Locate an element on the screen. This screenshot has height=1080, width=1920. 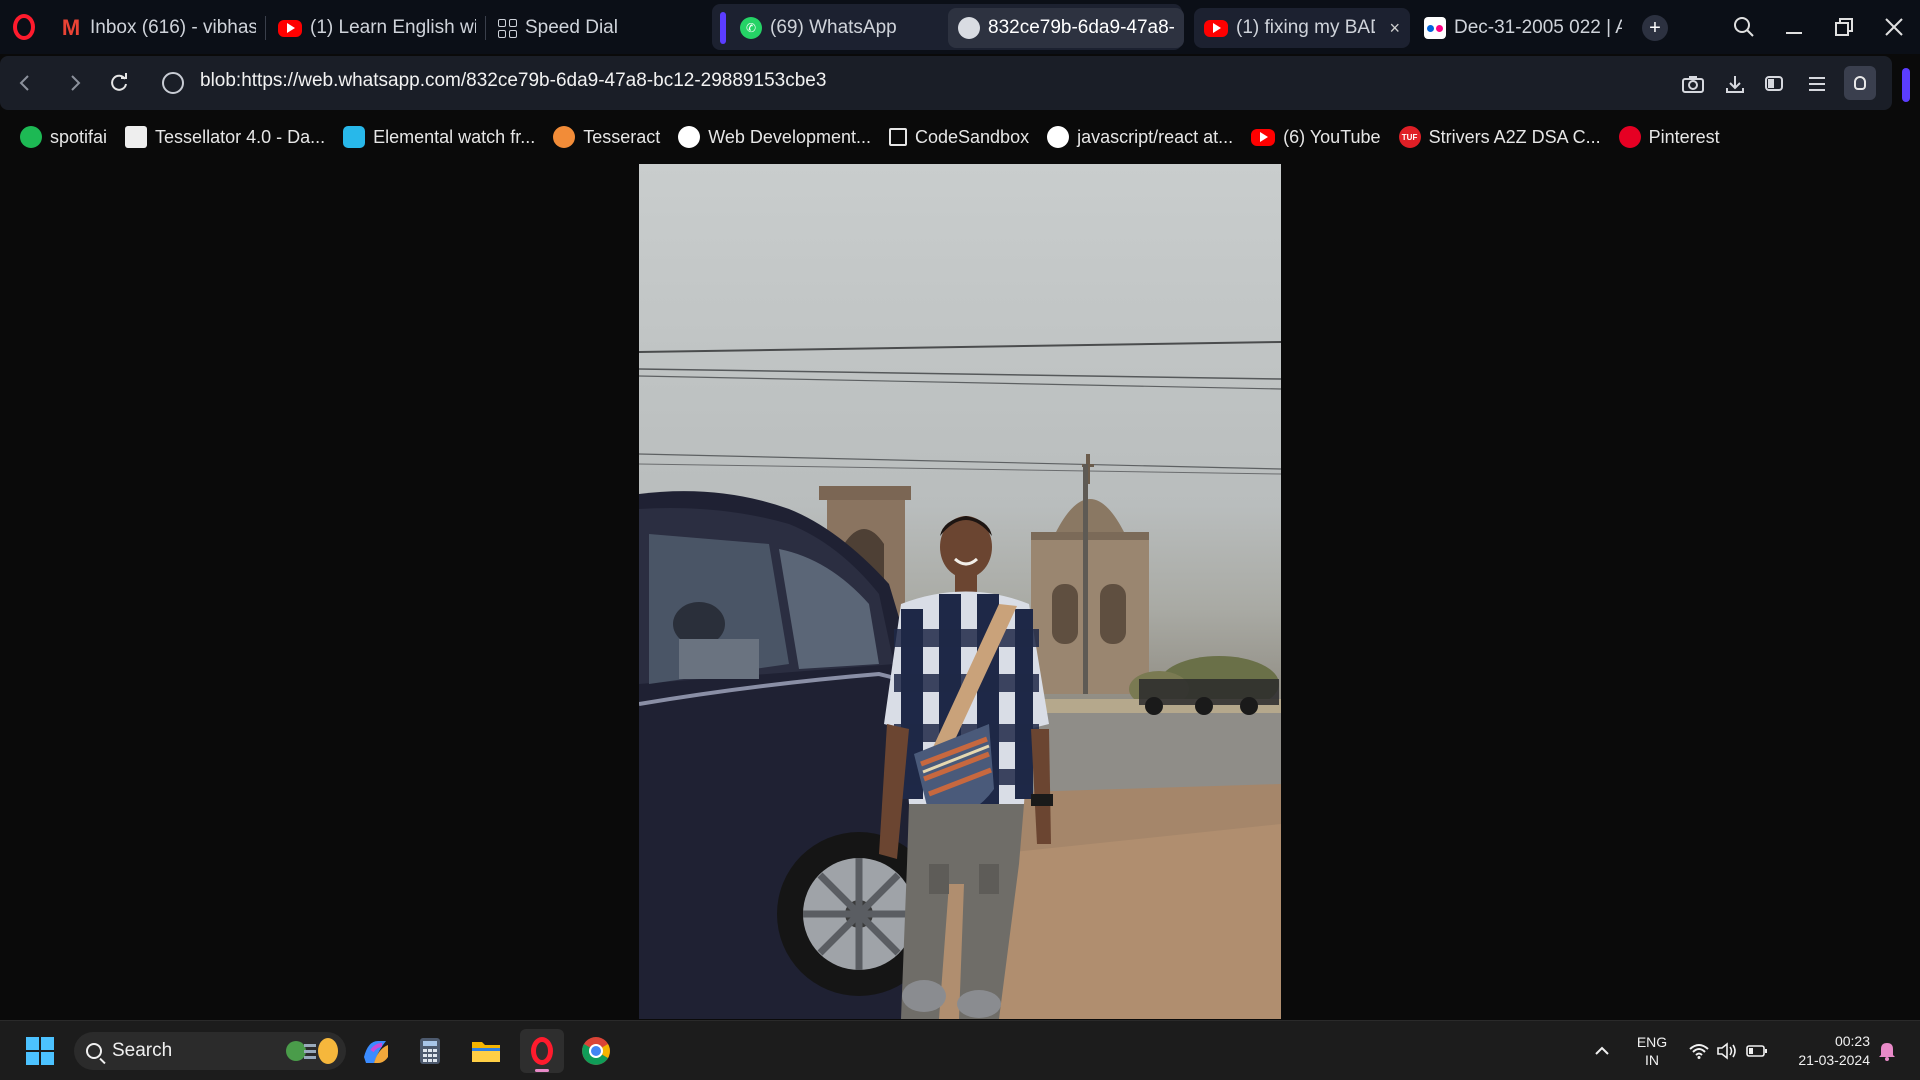
reload-button is located at coordinates (119, 83).